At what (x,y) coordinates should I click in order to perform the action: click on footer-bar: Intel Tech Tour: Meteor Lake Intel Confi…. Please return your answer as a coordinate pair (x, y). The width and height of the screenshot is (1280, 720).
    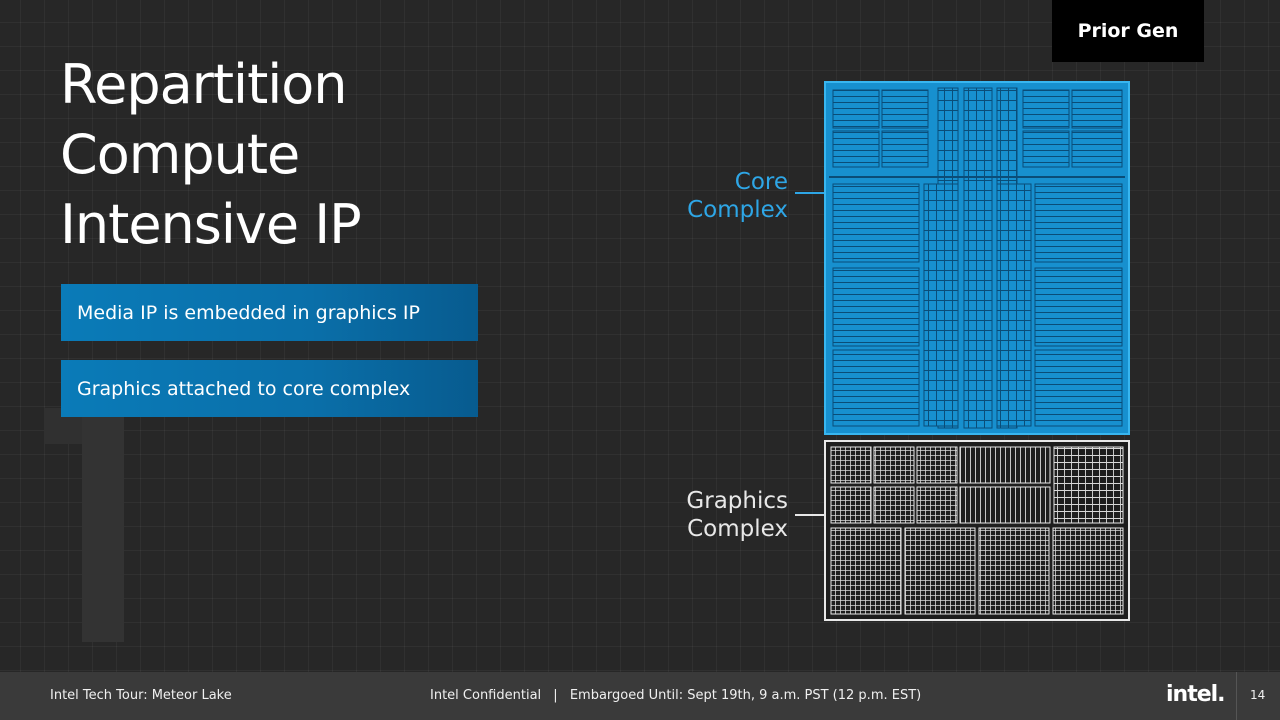
    Looking at the image, I should click on (640, 696).